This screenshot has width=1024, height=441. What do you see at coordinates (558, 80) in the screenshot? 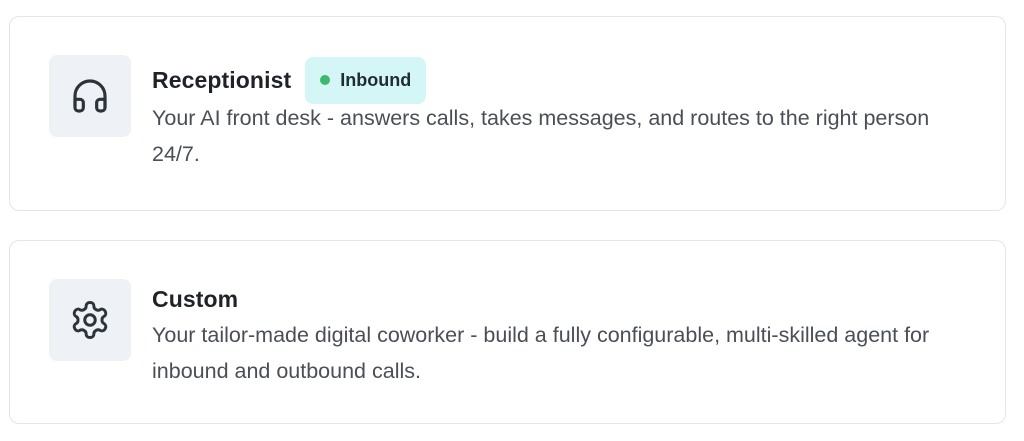
I see `agent-title-row: Receptionist Inbound` at bounding box center [558, 80].